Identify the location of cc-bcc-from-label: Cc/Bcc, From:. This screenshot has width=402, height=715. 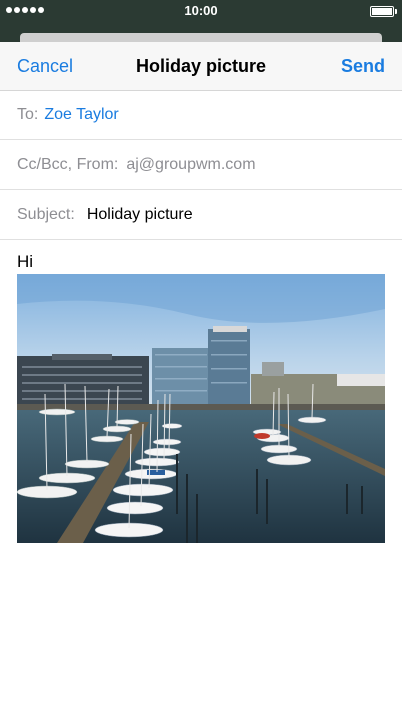
(68, 164).